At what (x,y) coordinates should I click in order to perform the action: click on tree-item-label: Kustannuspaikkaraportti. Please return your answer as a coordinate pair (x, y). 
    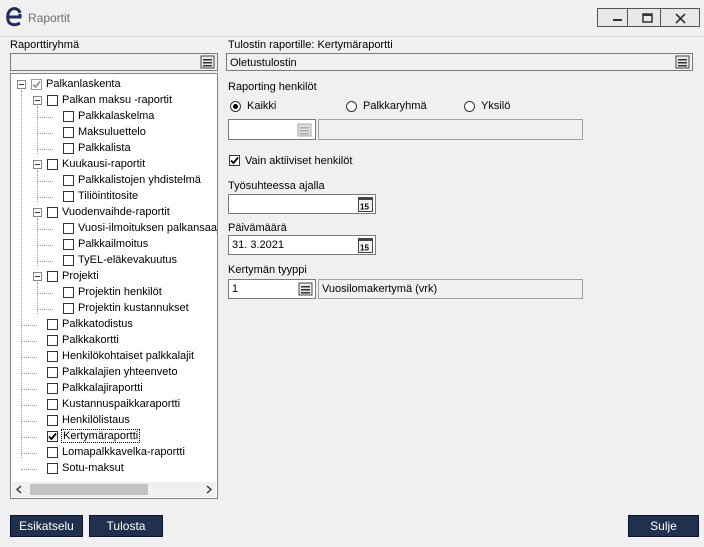
    Looking at the image, I should click on (121, 404).